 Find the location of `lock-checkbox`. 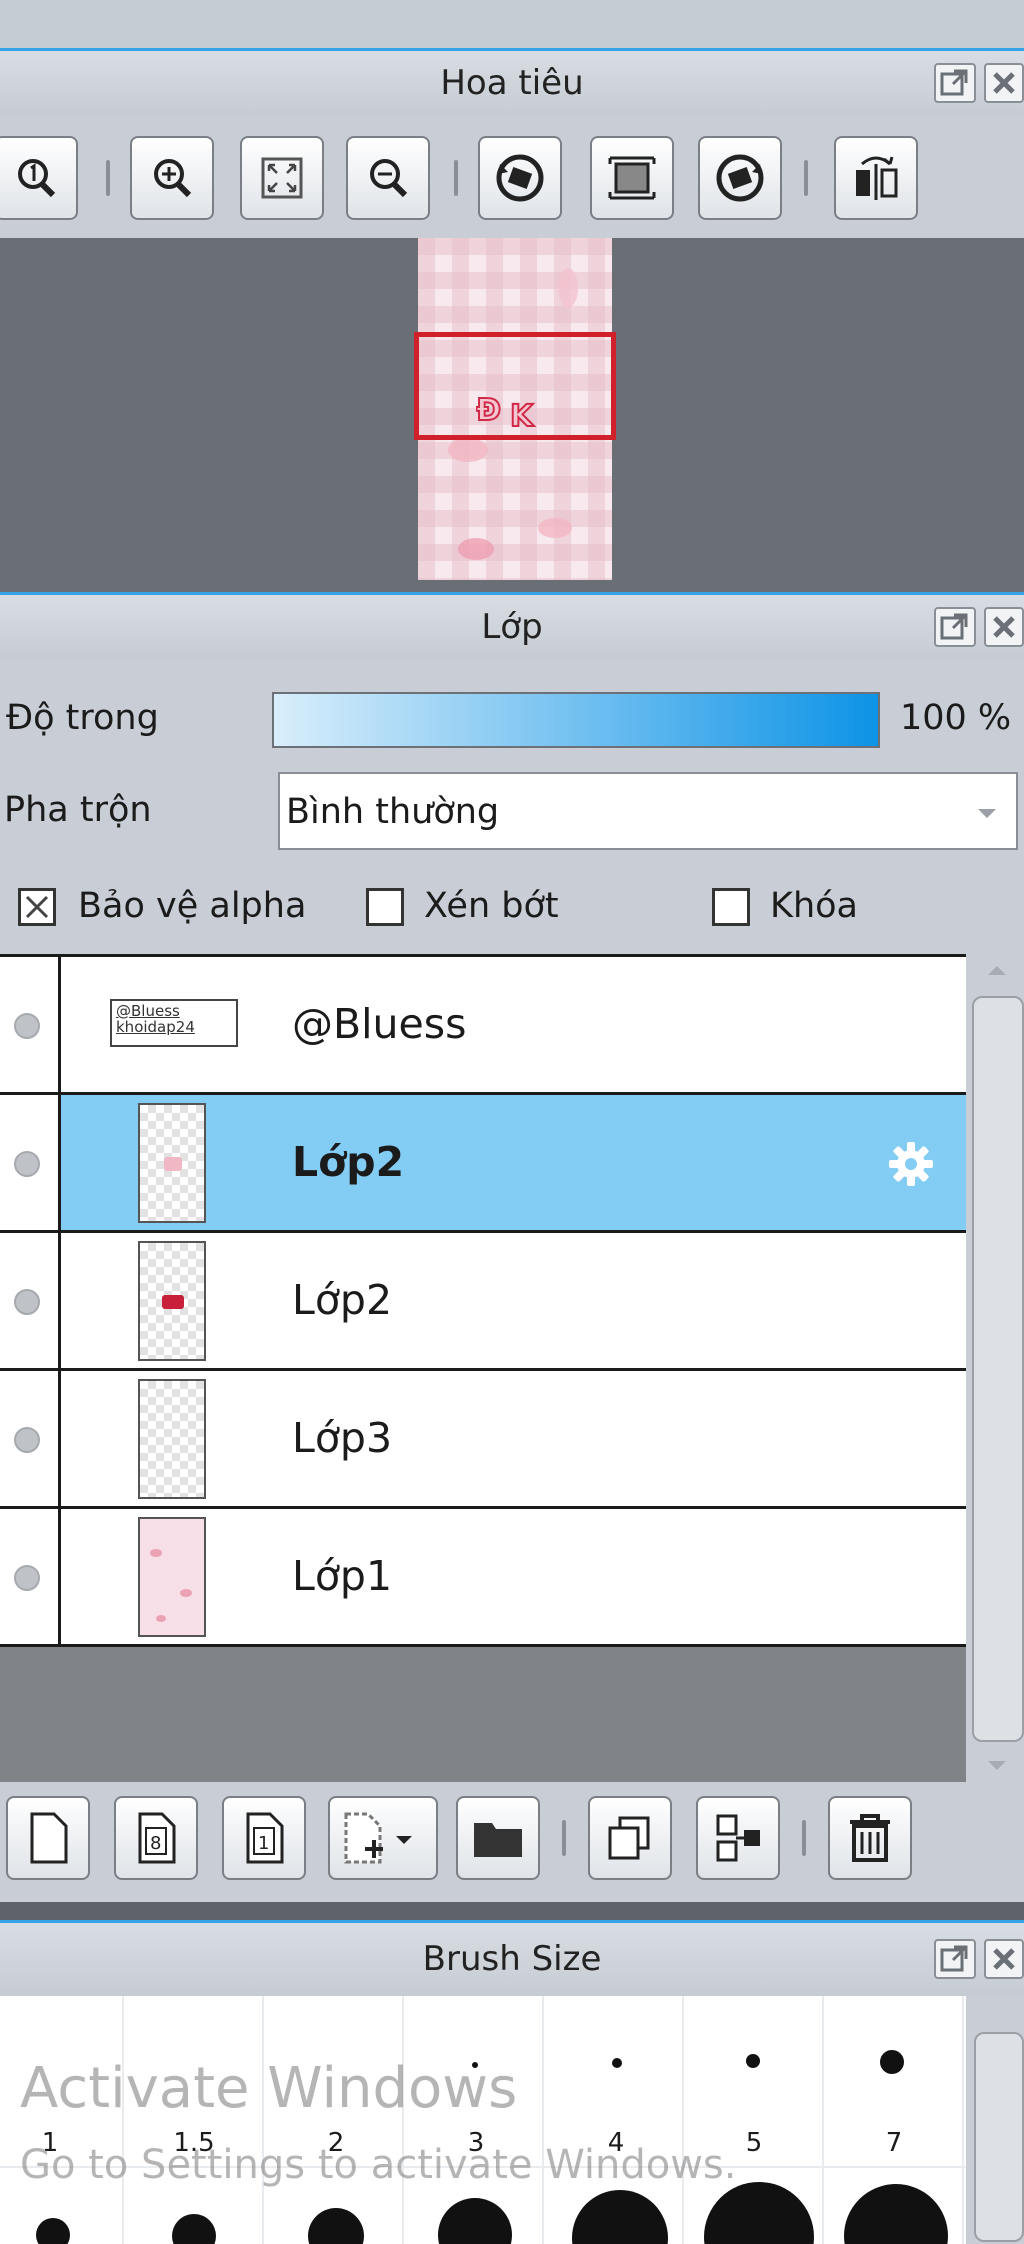

lock-checkbox is located at coordinates (731, 907).